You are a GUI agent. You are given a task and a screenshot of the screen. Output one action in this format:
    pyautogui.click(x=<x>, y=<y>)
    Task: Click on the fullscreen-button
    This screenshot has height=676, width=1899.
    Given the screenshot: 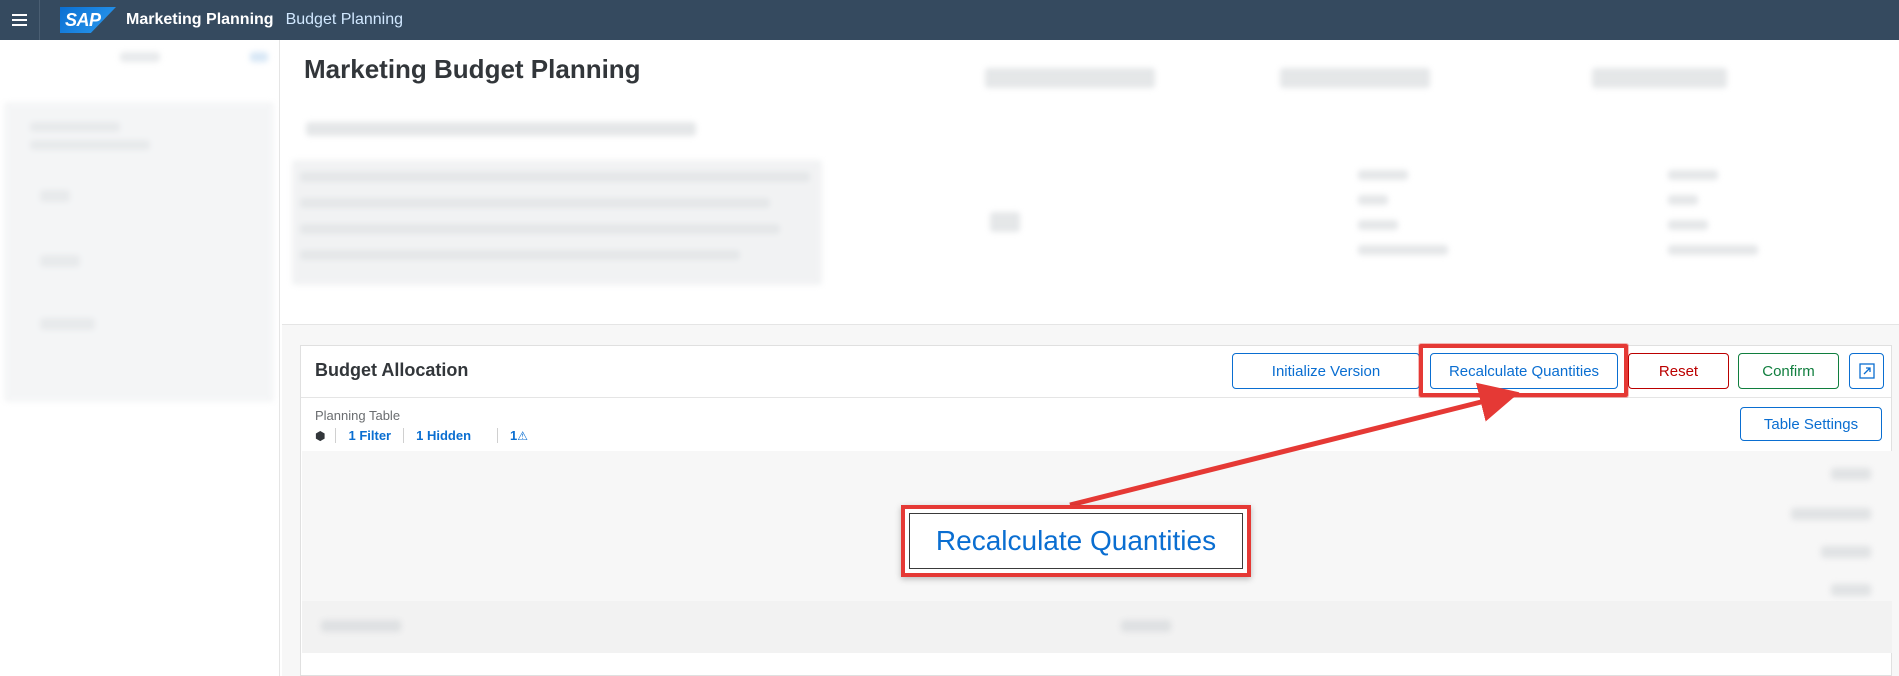 What is the action you would take?
    pyautogui.click(x=1866, y=371)
    